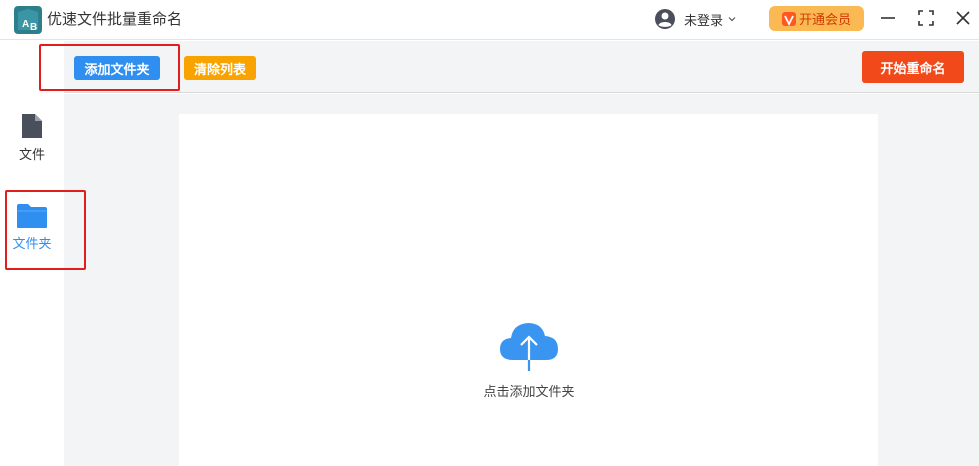  What do you see at coordinates (529, 392) in the screenshot?
I see `drop-zone-label: 点击添加文件夹` at bounding box center [529, 392].